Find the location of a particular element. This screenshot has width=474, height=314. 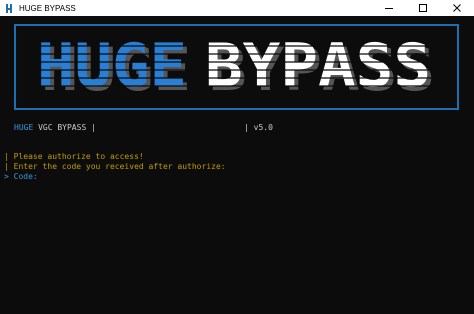

header-brand: HUGE is located at coordinates (24, 127).